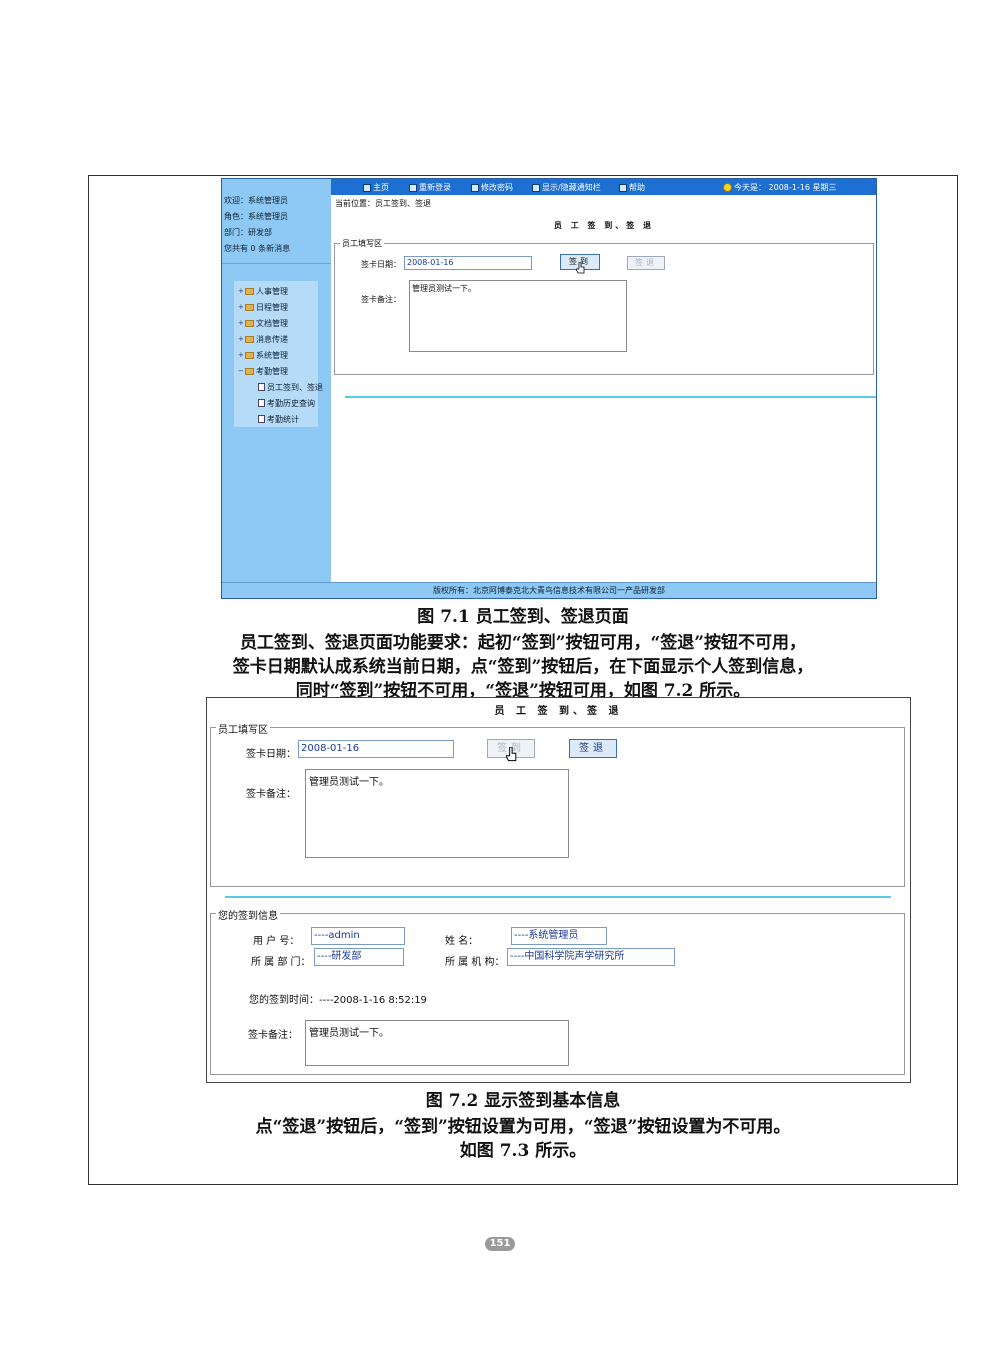 This screenshot has height=1358, width=1000. Describe the element at coordinates (273, 1035) in the screenshot. I see `remark2-label: 签卡备注：` at that location.